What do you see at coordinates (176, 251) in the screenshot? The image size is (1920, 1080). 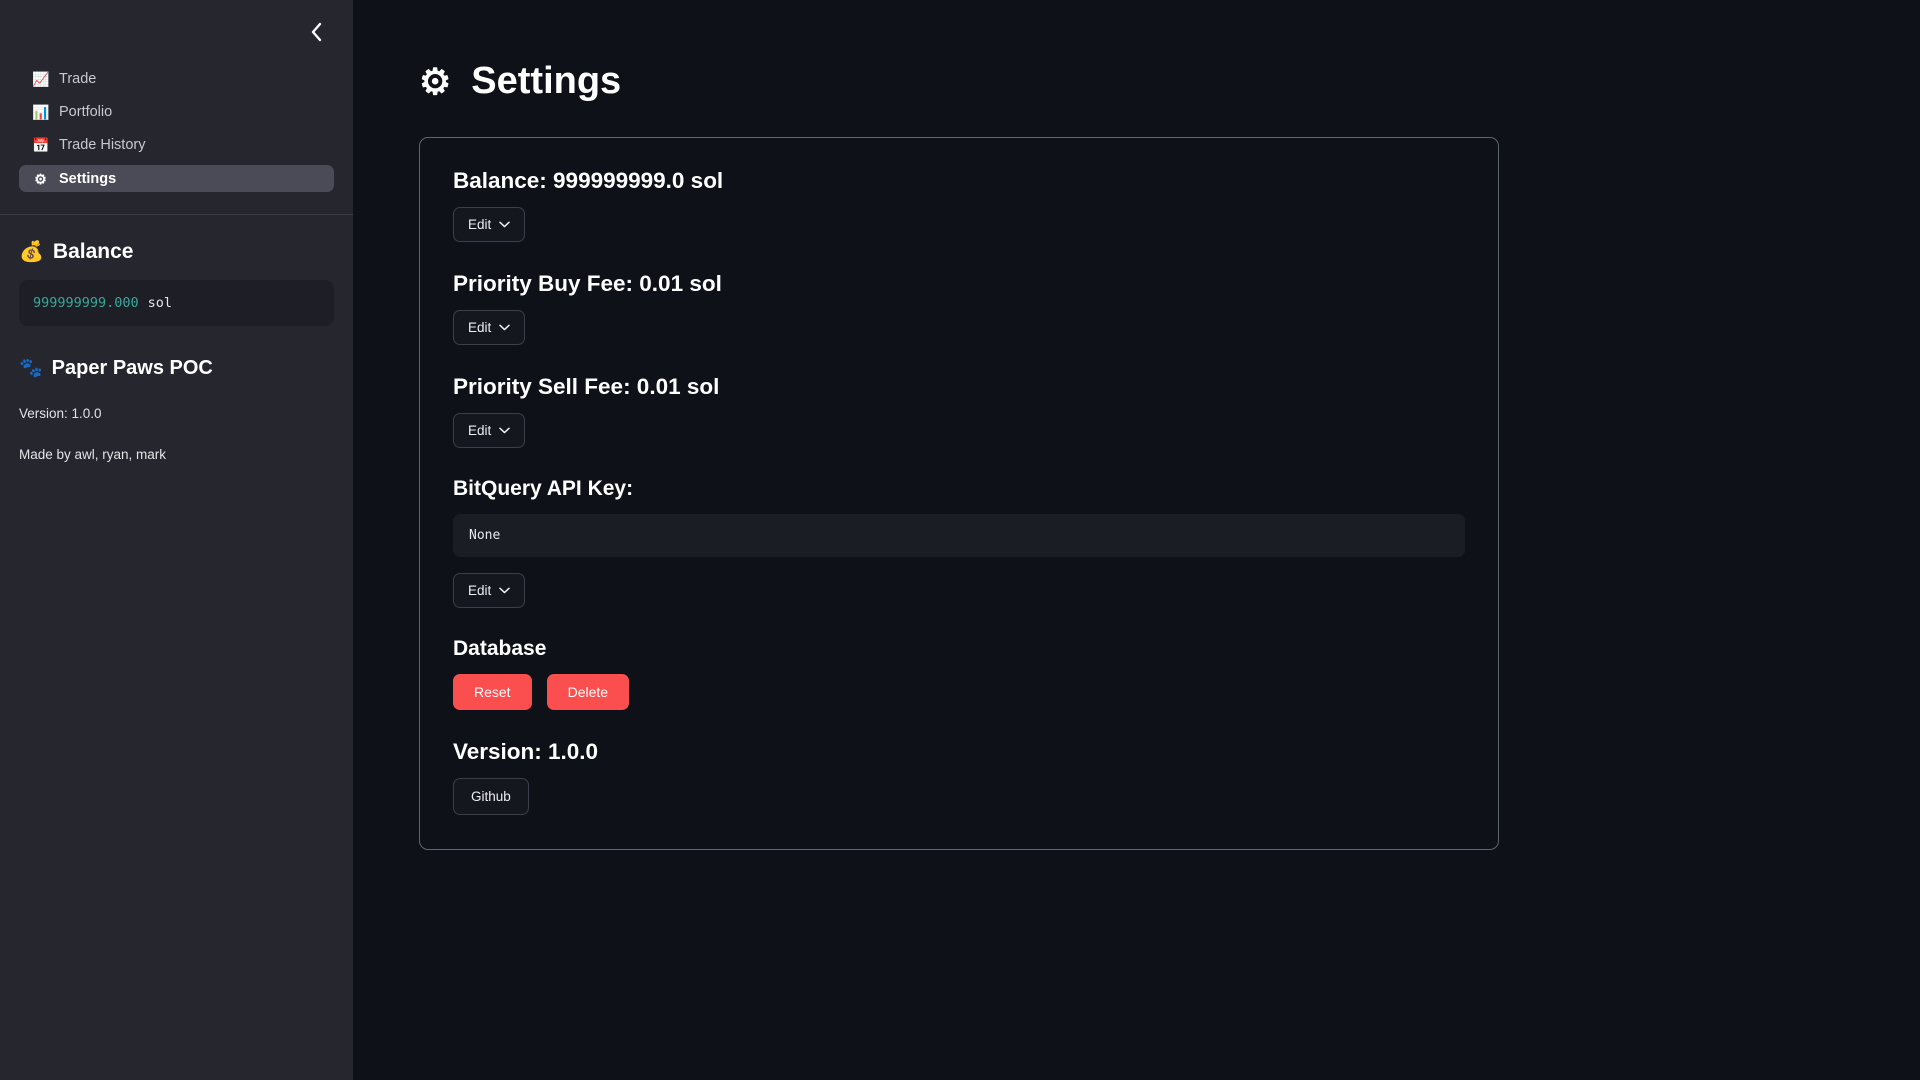 I see `sidebar-balance-heading: 💰 Balance` at bounding box center [176, 251].